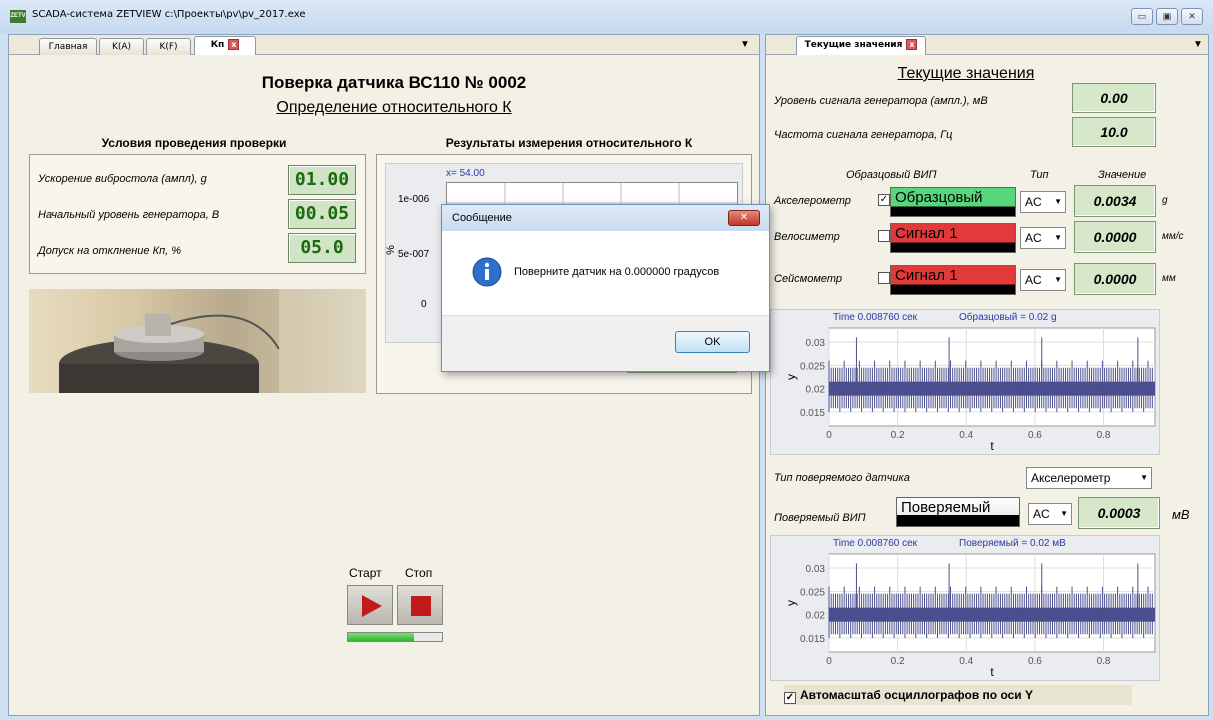  I want to click on accel-value: 01.00, so click(322, 180).